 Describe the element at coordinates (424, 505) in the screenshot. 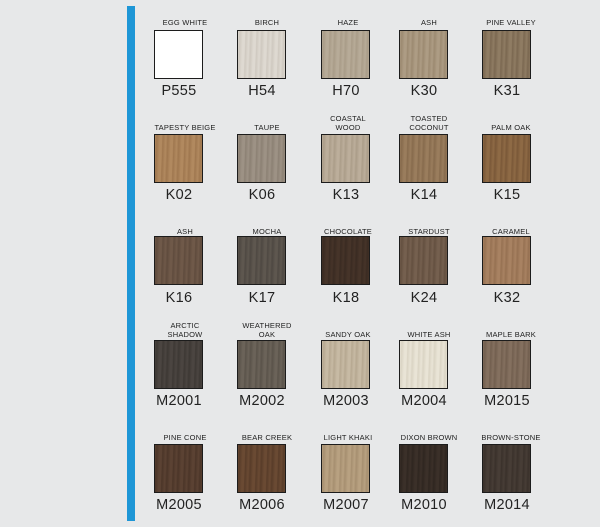

I see `swatch-code: M2010` at that location.